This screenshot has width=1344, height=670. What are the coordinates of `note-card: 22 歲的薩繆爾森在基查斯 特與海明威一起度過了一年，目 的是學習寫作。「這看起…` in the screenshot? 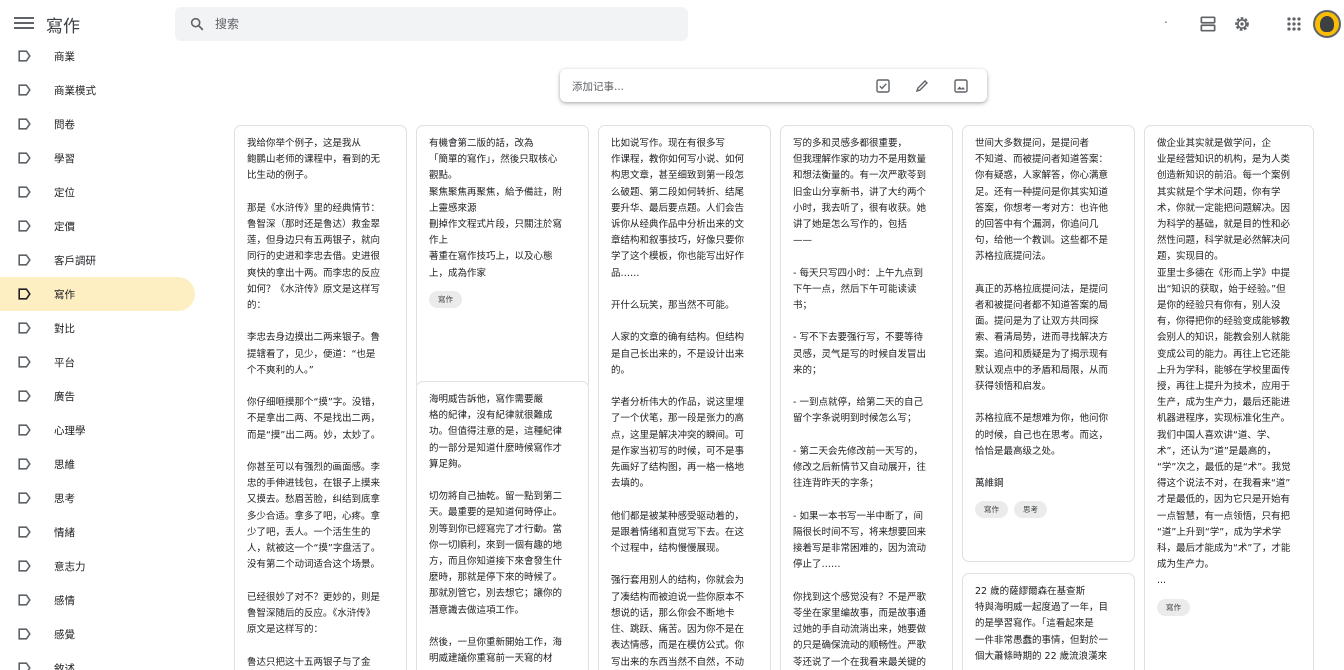 It's located at (1048, 621).